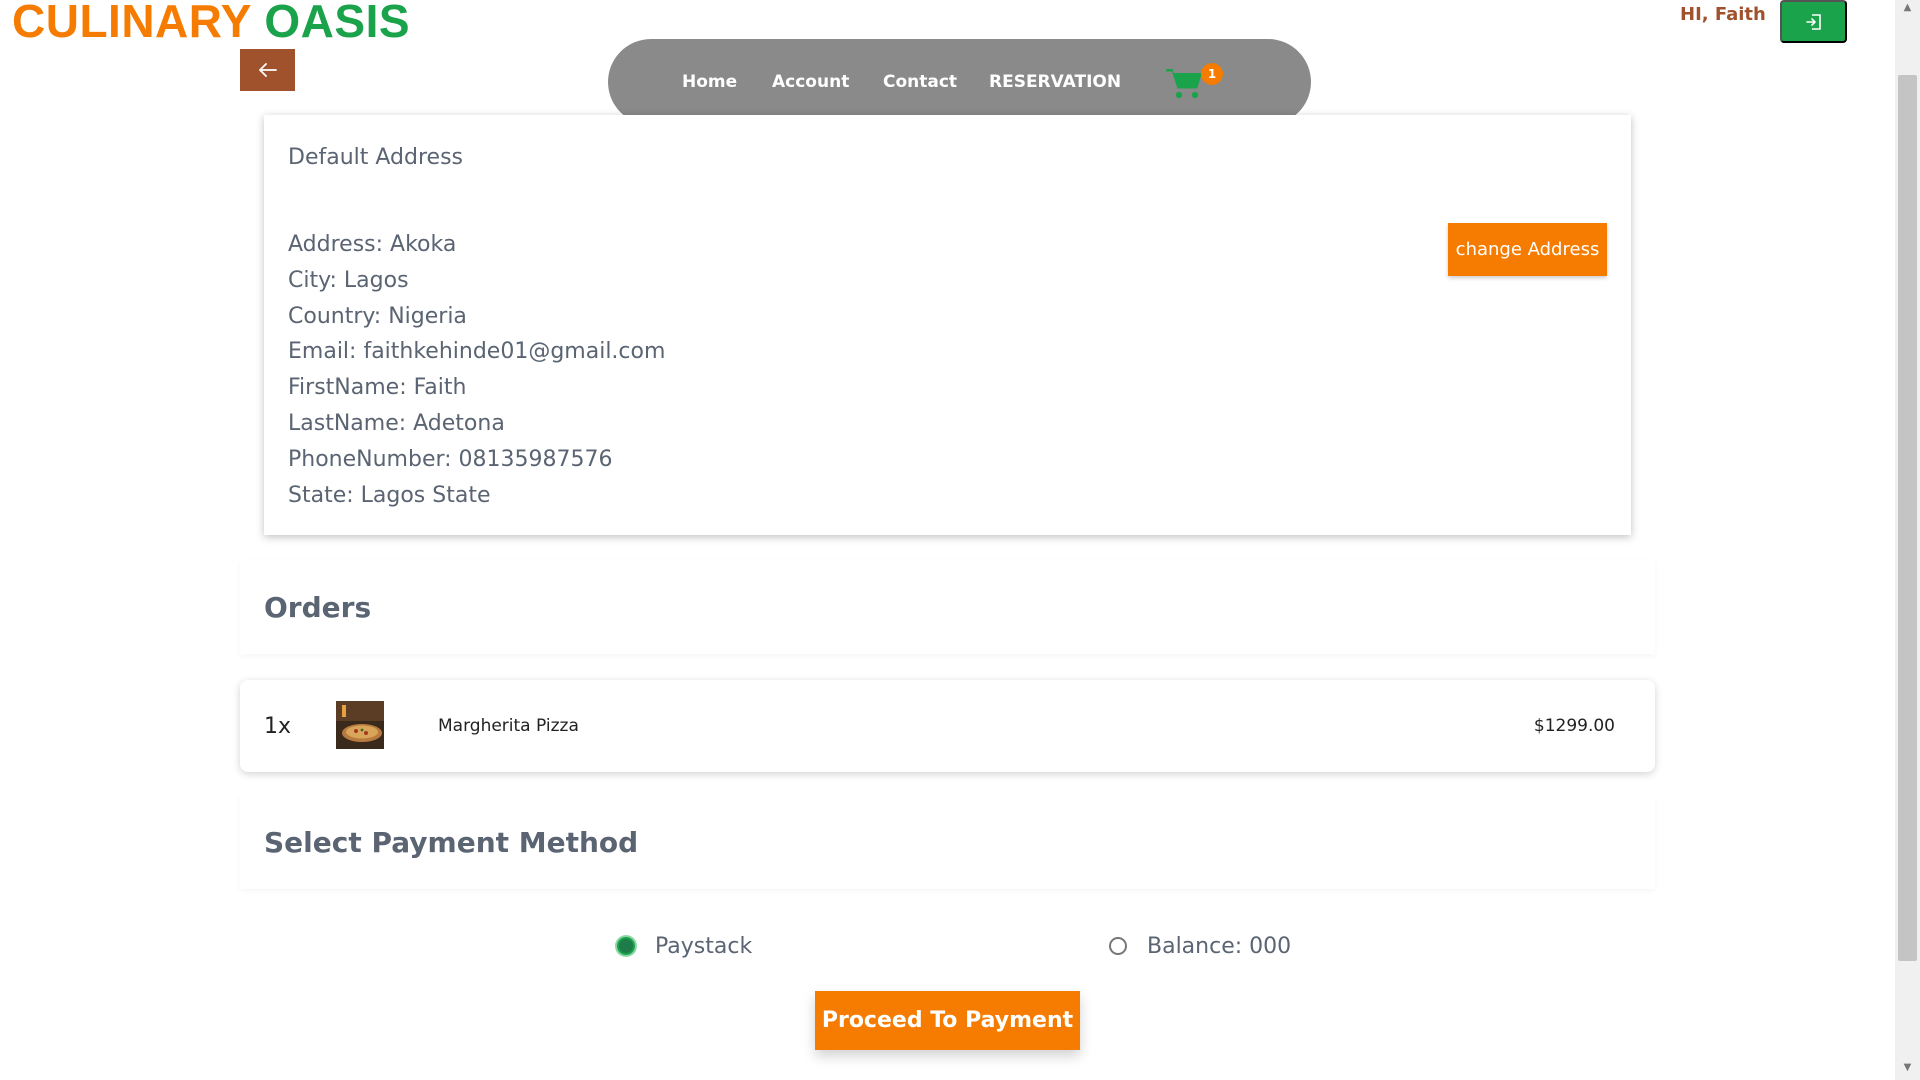 Image resolution: width=1920 pixels, height=1080 pixels. What do you see at coordinates (1527, 249) in the screenshot?
I see `change-address-button: change Address` at bounding box center [1527, 249].